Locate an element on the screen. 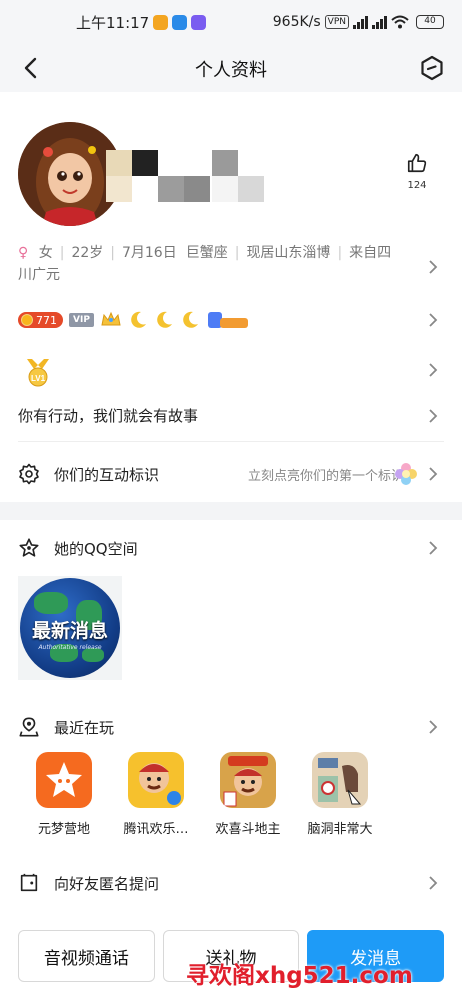 This screenshot has height=1000, width=462. thumbs-up-icon is located at coordinates (417, 163).